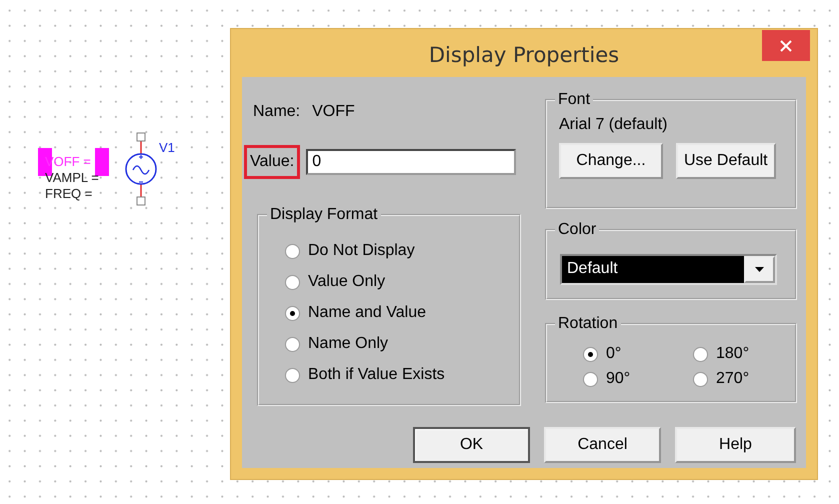  I want to click on radio-label: 90°, so click(618, 379).